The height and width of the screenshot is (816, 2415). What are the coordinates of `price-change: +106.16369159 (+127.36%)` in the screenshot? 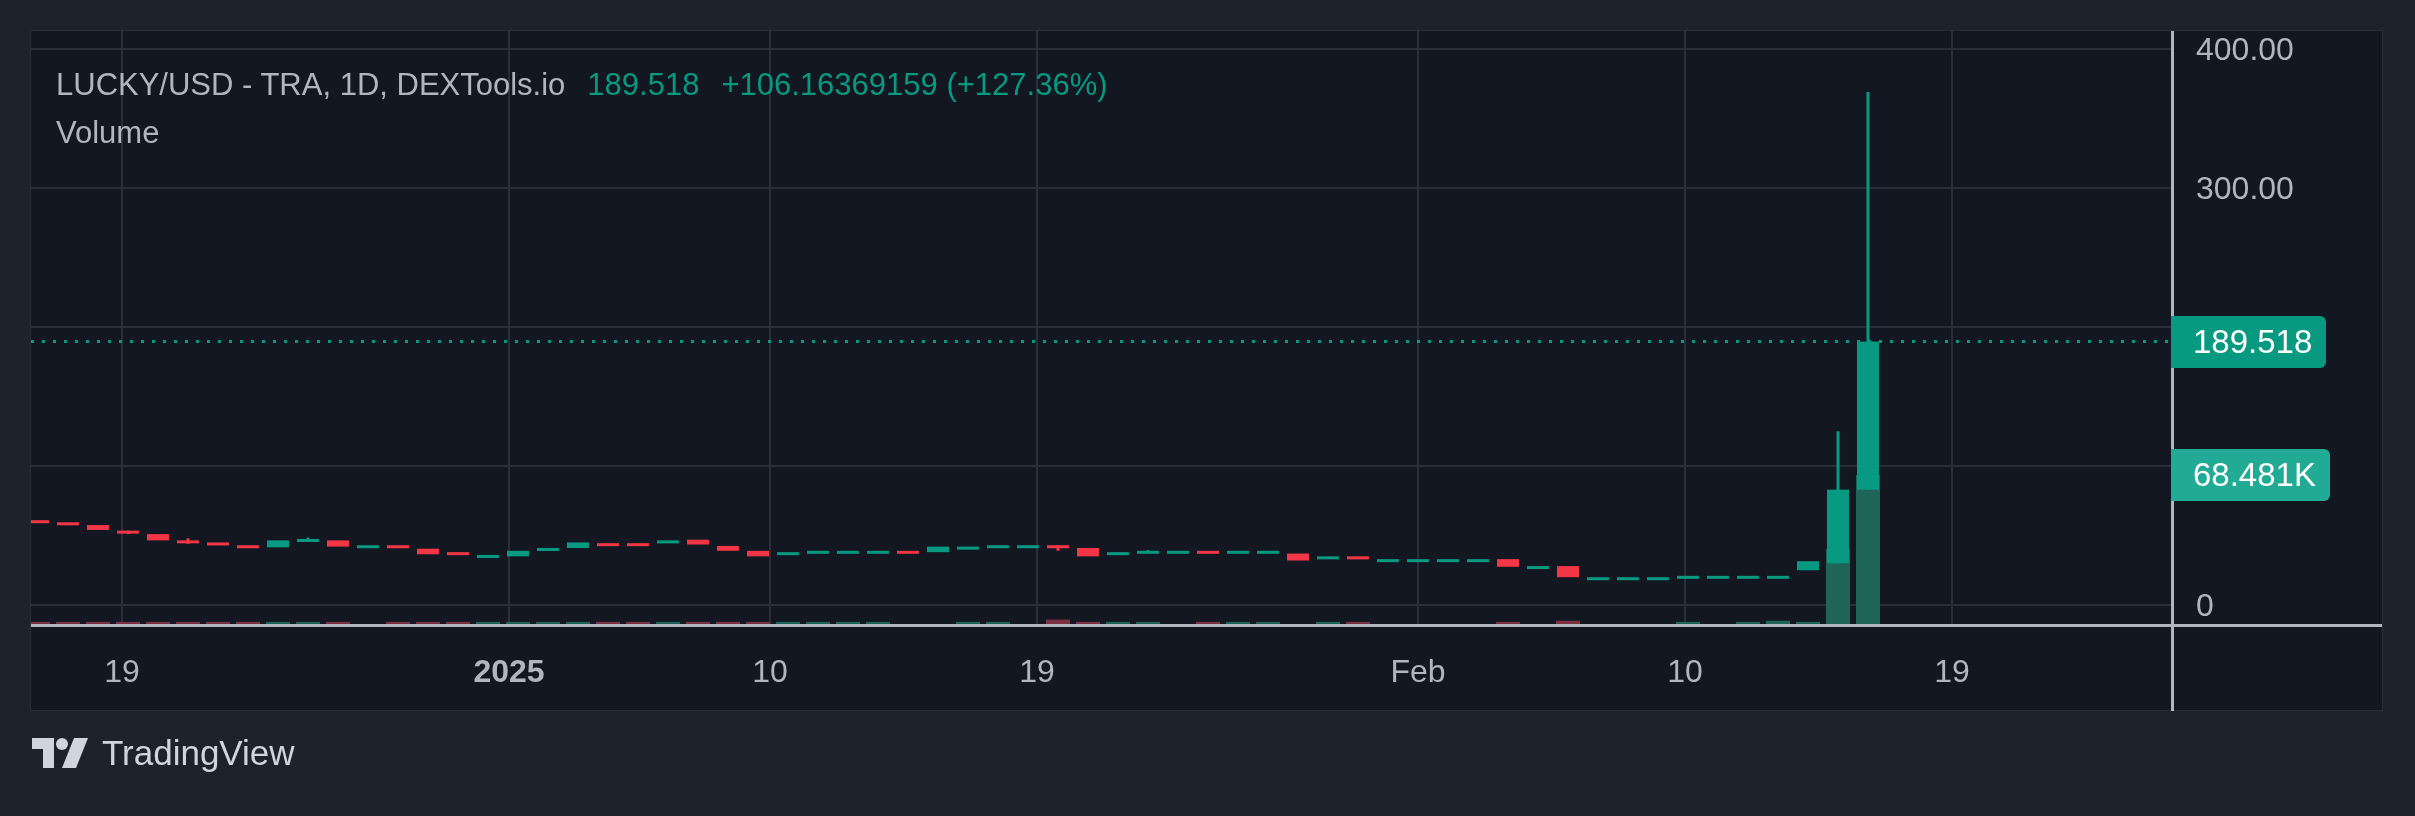 It's located at (914, 85).